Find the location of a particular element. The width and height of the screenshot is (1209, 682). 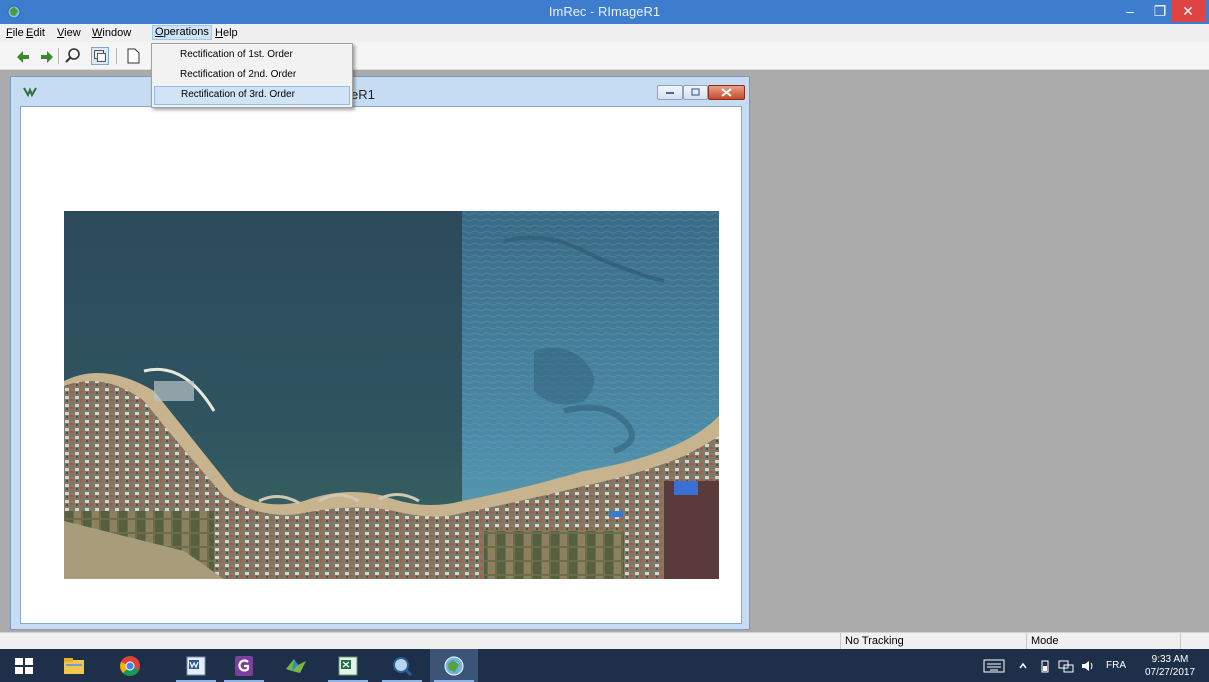

clock-time: 9:33 AM is located at coordinates (1170, 659).